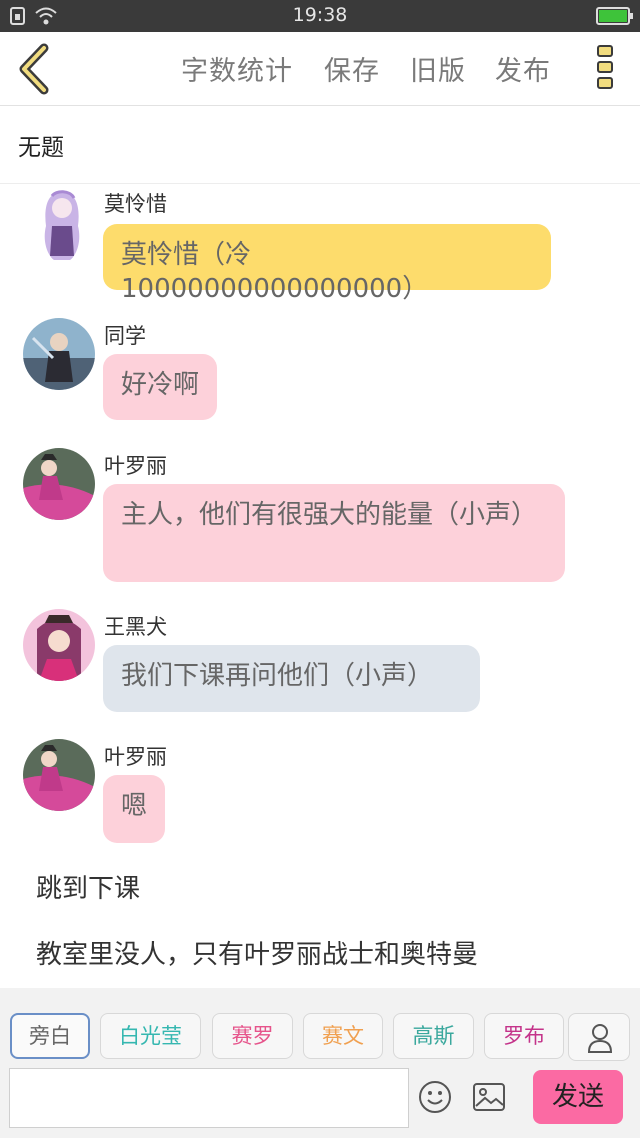  Describe the element at coordinates (135, 627) in the screenshot. I see `sender-name: 王黑犬` at that location.